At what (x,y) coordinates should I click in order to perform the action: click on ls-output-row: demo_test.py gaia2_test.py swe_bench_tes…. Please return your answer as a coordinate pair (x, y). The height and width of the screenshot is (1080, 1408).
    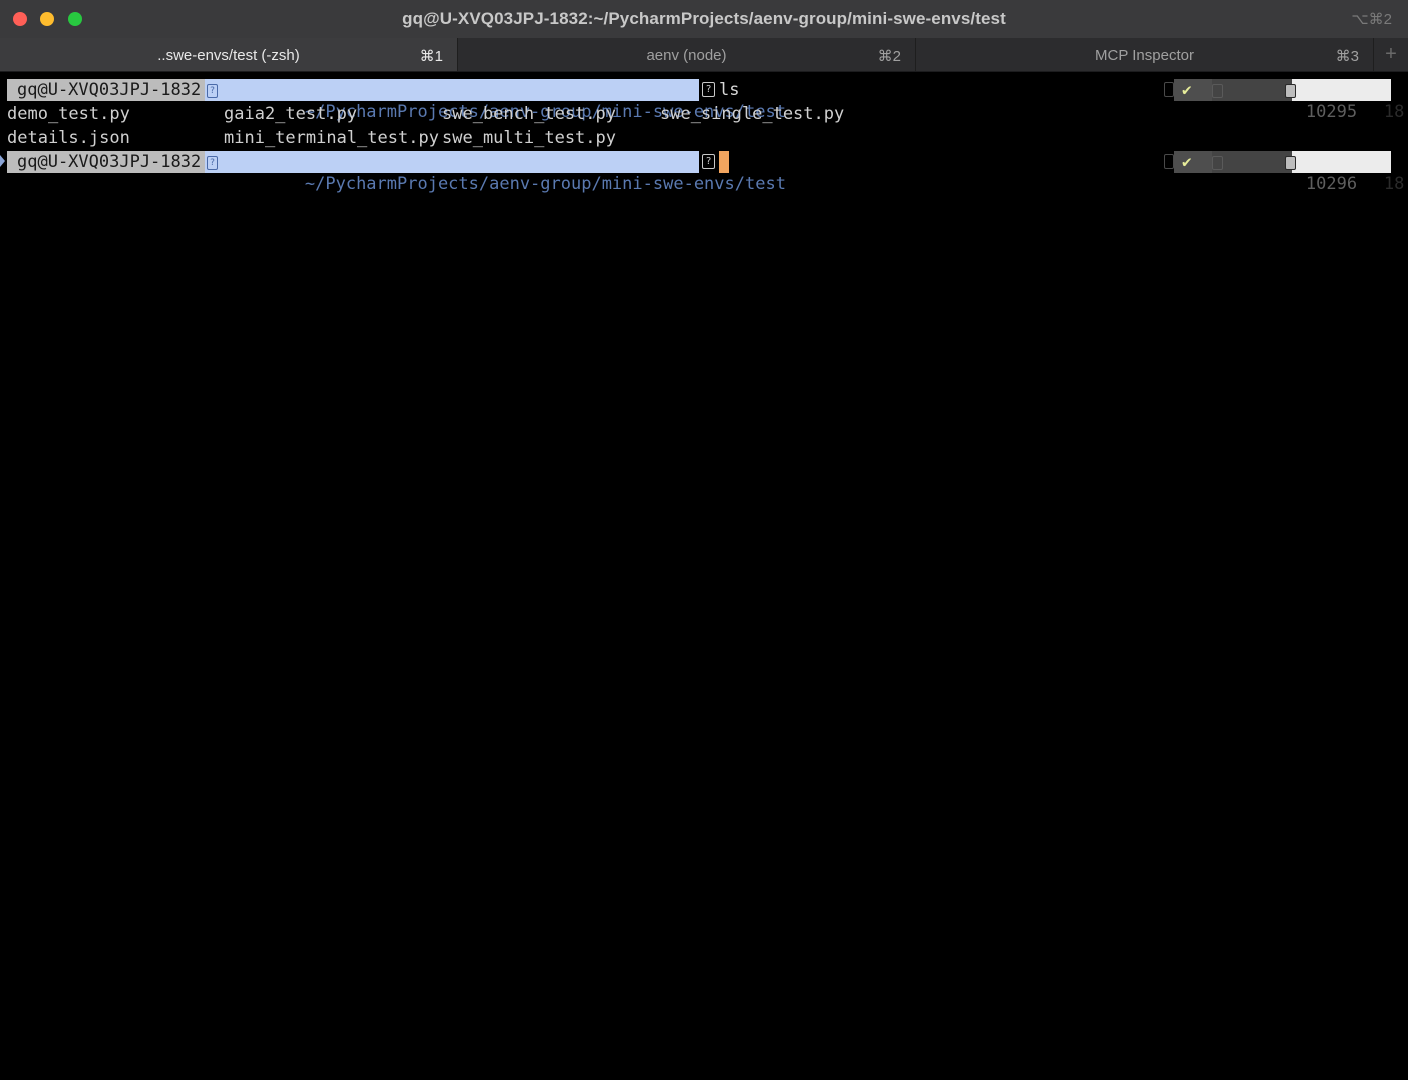
    Looking at the image, I should click on (704, 113).